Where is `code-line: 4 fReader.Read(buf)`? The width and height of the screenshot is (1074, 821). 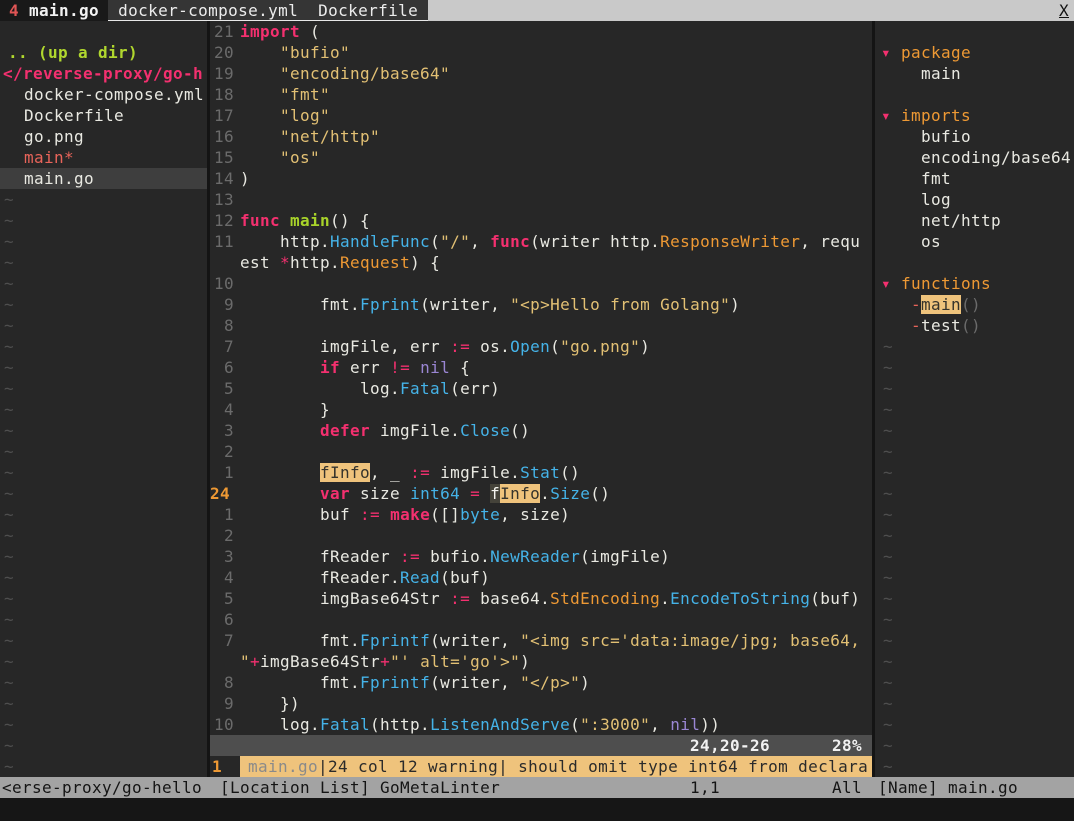 code-line: 4 fReader.Read(buf) is located at coordinates (541, 577).